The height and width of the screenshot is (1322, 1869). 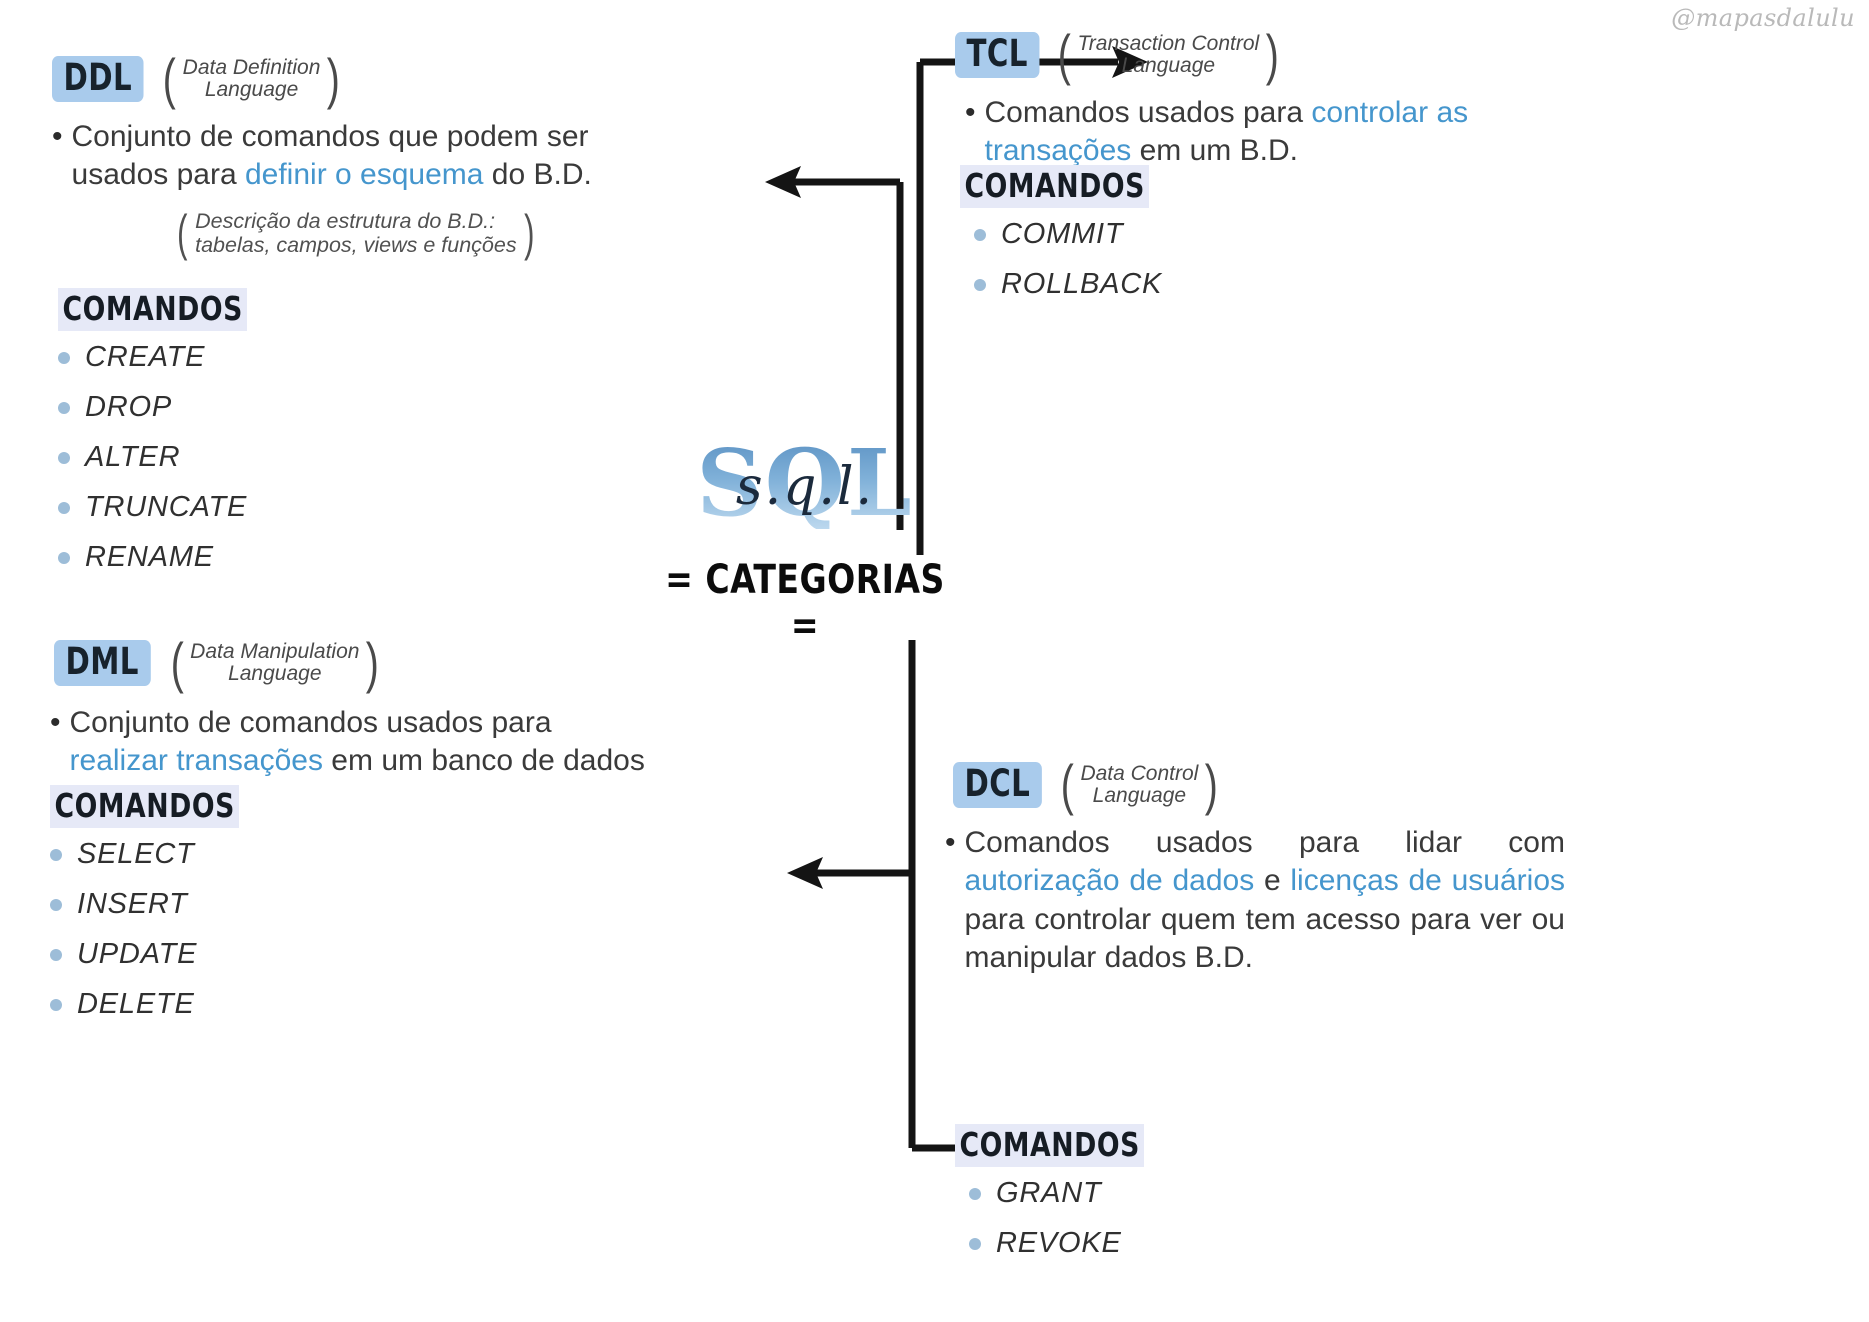 I want to click on page-title: = CATEGORIAS =, so click(x=805, y=603).